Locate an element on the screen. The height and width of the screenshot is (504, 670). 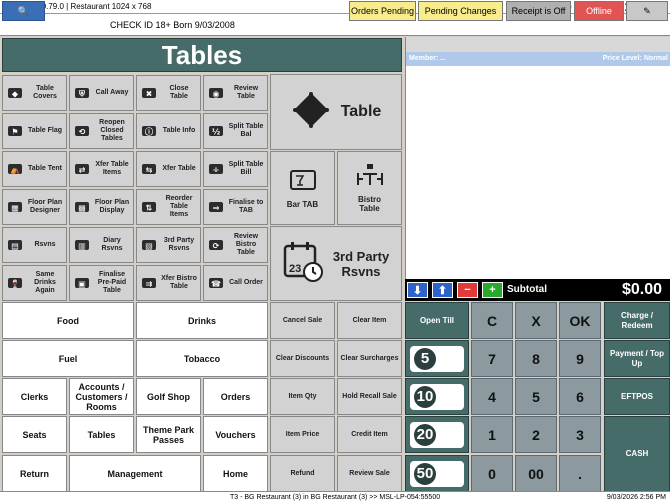
category-button: Return is located at coordinates (34, 473).